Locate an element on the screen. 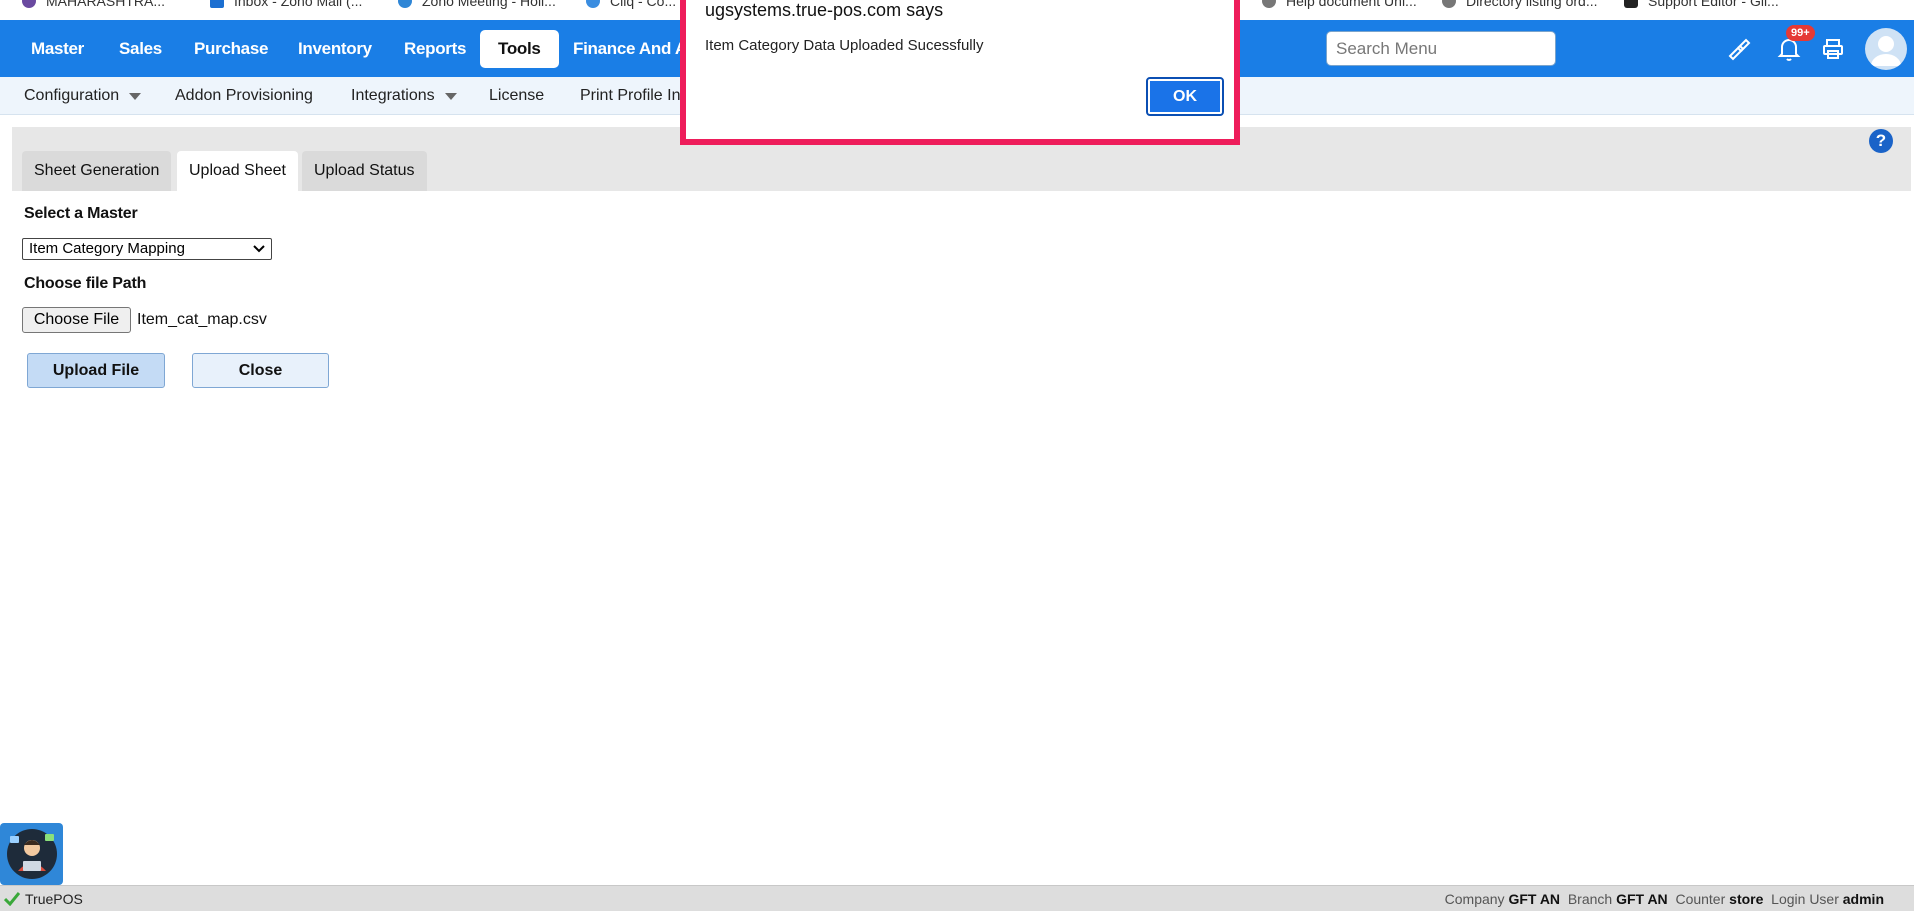 This screenshot has height=911, width=1914. subnav-addon-provisioning: Addon Provisioning is located at coordinates (244, 96).